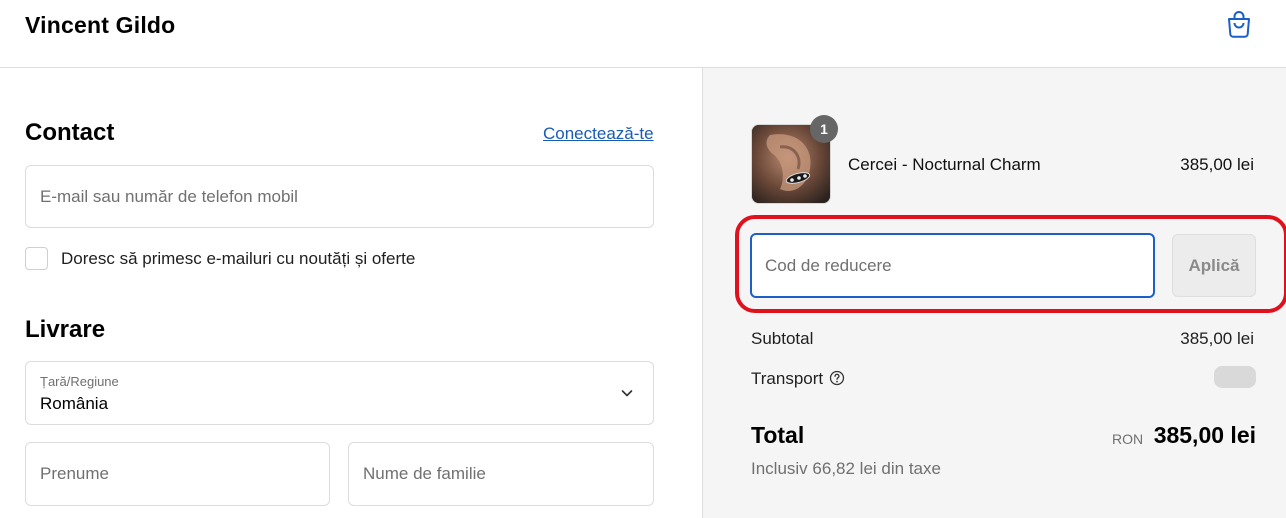 The height and width of the screenshot is (518, 1286). What do you see at coordinates (787, 378) in the screenshot?
I see `shipping-label: Transport` at bounding box center [787, 378].